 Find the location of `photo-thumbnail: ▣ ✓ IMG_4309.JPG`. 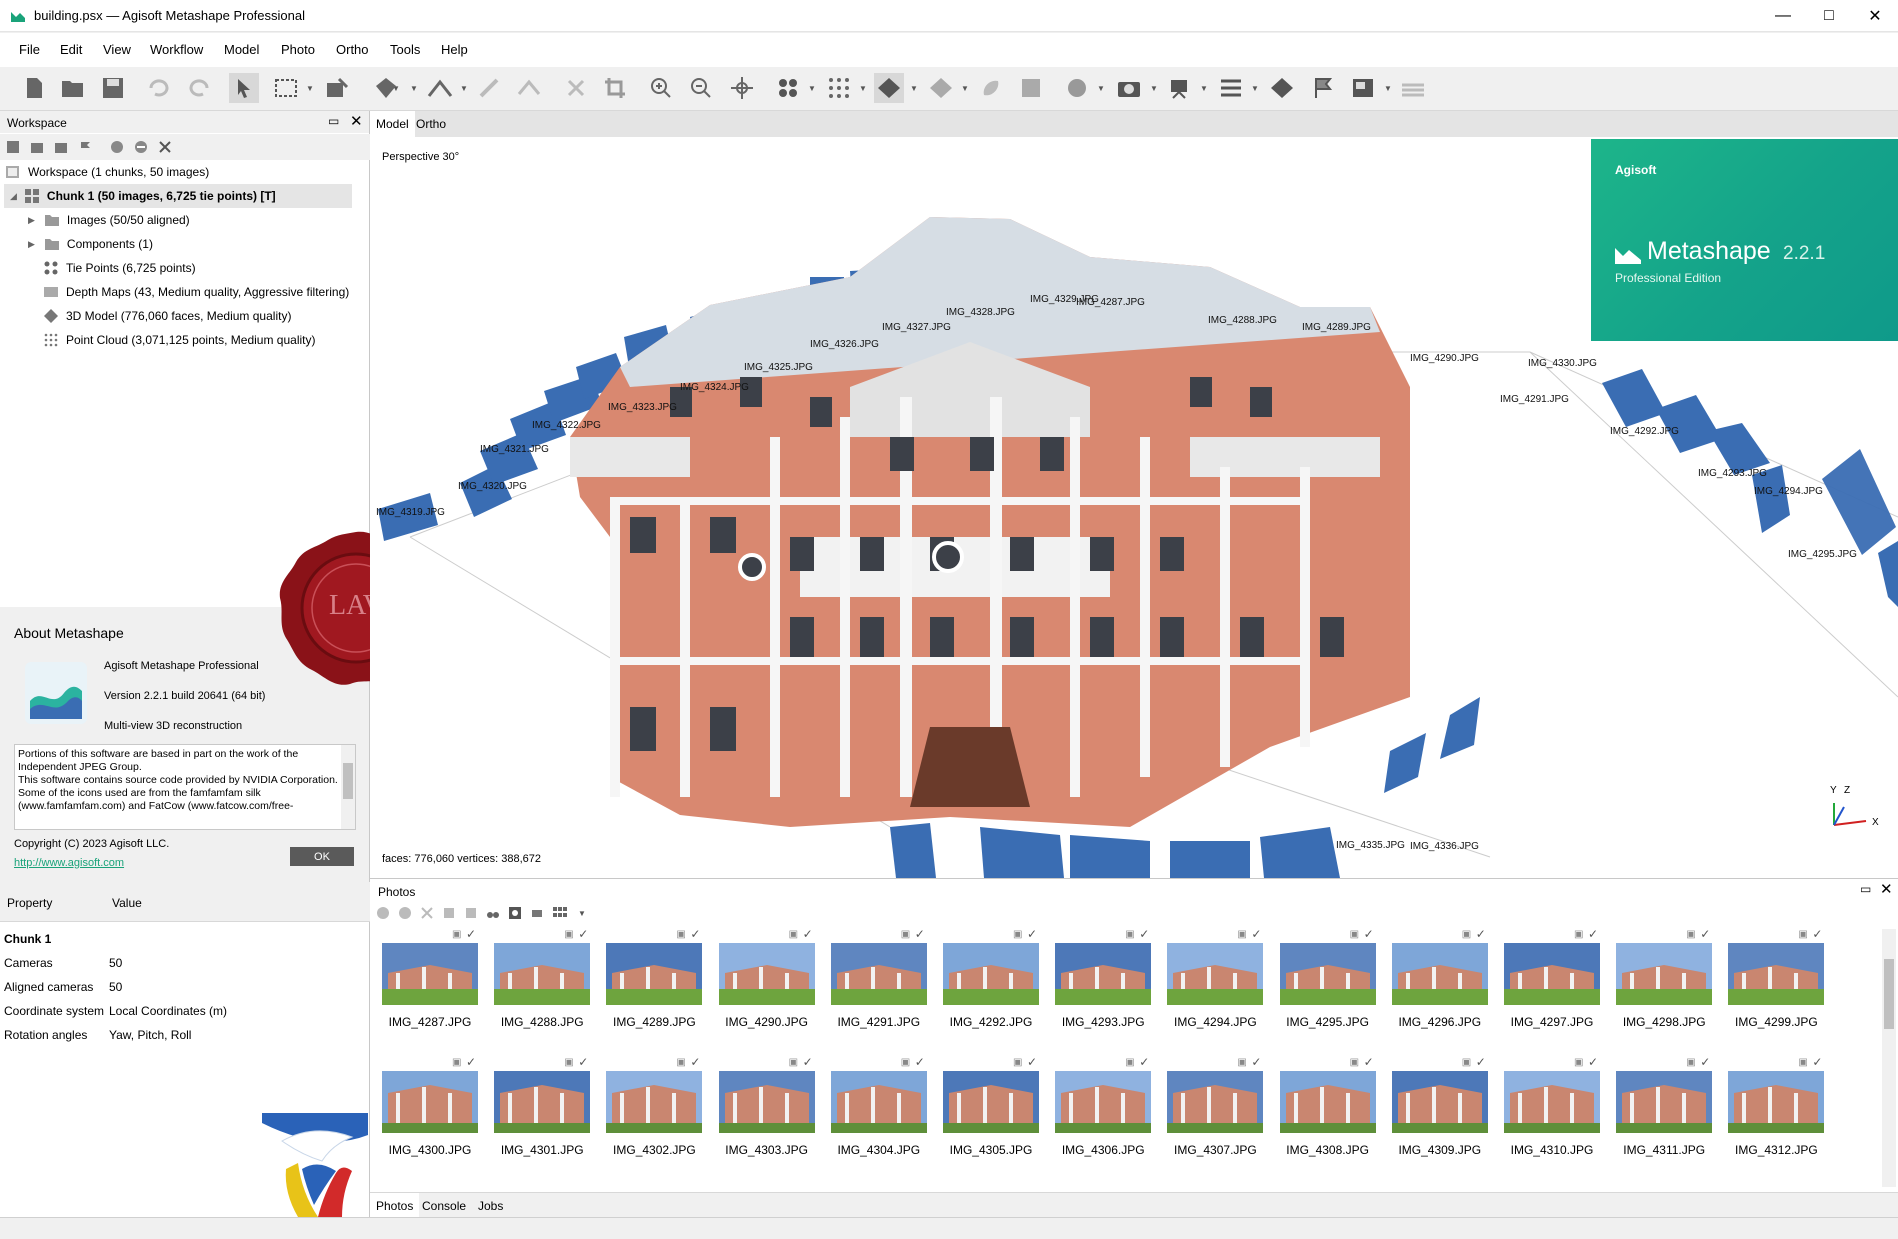

photo-thumbnail: ▣ ✓ IMG_4309.JPG is located at coordinates (1447, 1116).